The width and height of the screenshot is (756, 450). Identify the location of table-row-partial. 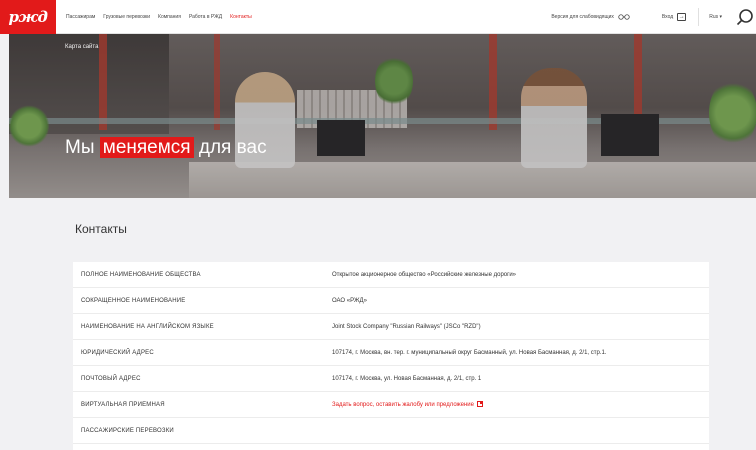
(391, 447).